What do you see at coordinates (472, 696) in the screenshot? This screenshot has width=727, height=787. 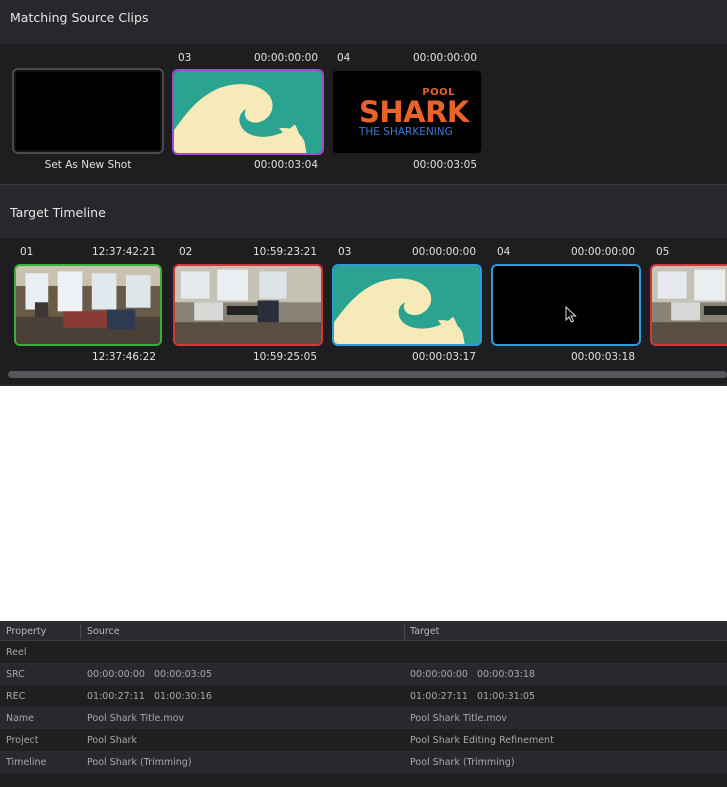 I see `row-target: 01:00:27:11 01:00:31:05` at bounding box center [472, 696].